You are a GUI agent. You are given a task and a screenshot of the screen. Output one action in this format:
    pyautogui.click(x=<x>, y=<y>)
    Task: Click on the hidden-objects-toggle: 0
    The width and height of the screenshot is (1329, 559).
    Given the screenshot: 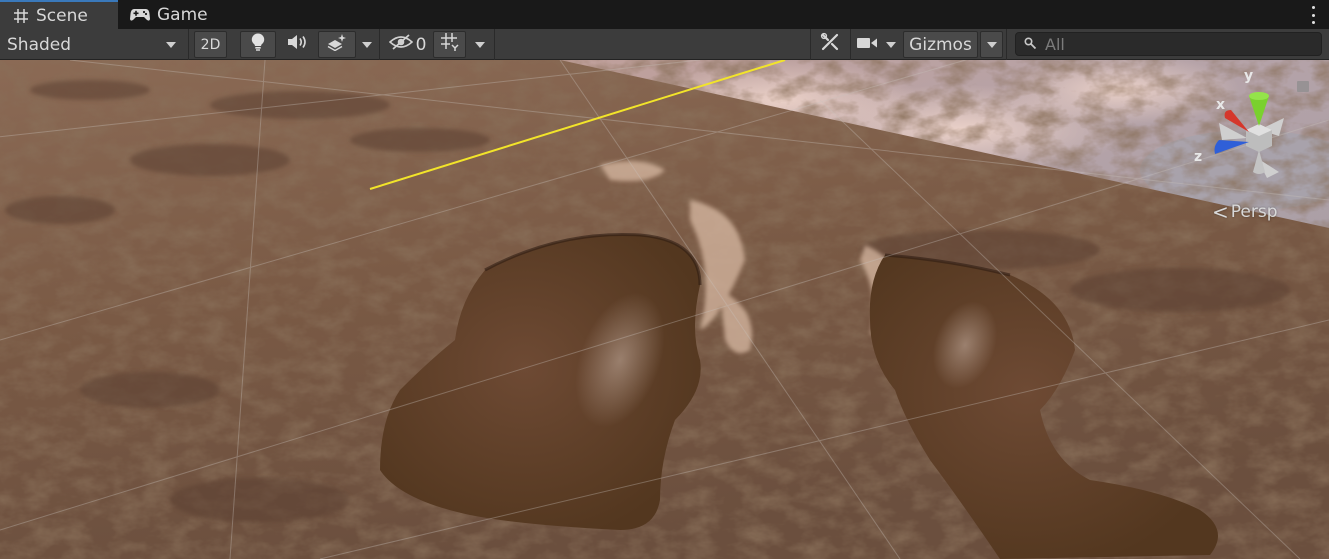 What is the action you would take?
    pyautogui.click(x=407, y=44)
    